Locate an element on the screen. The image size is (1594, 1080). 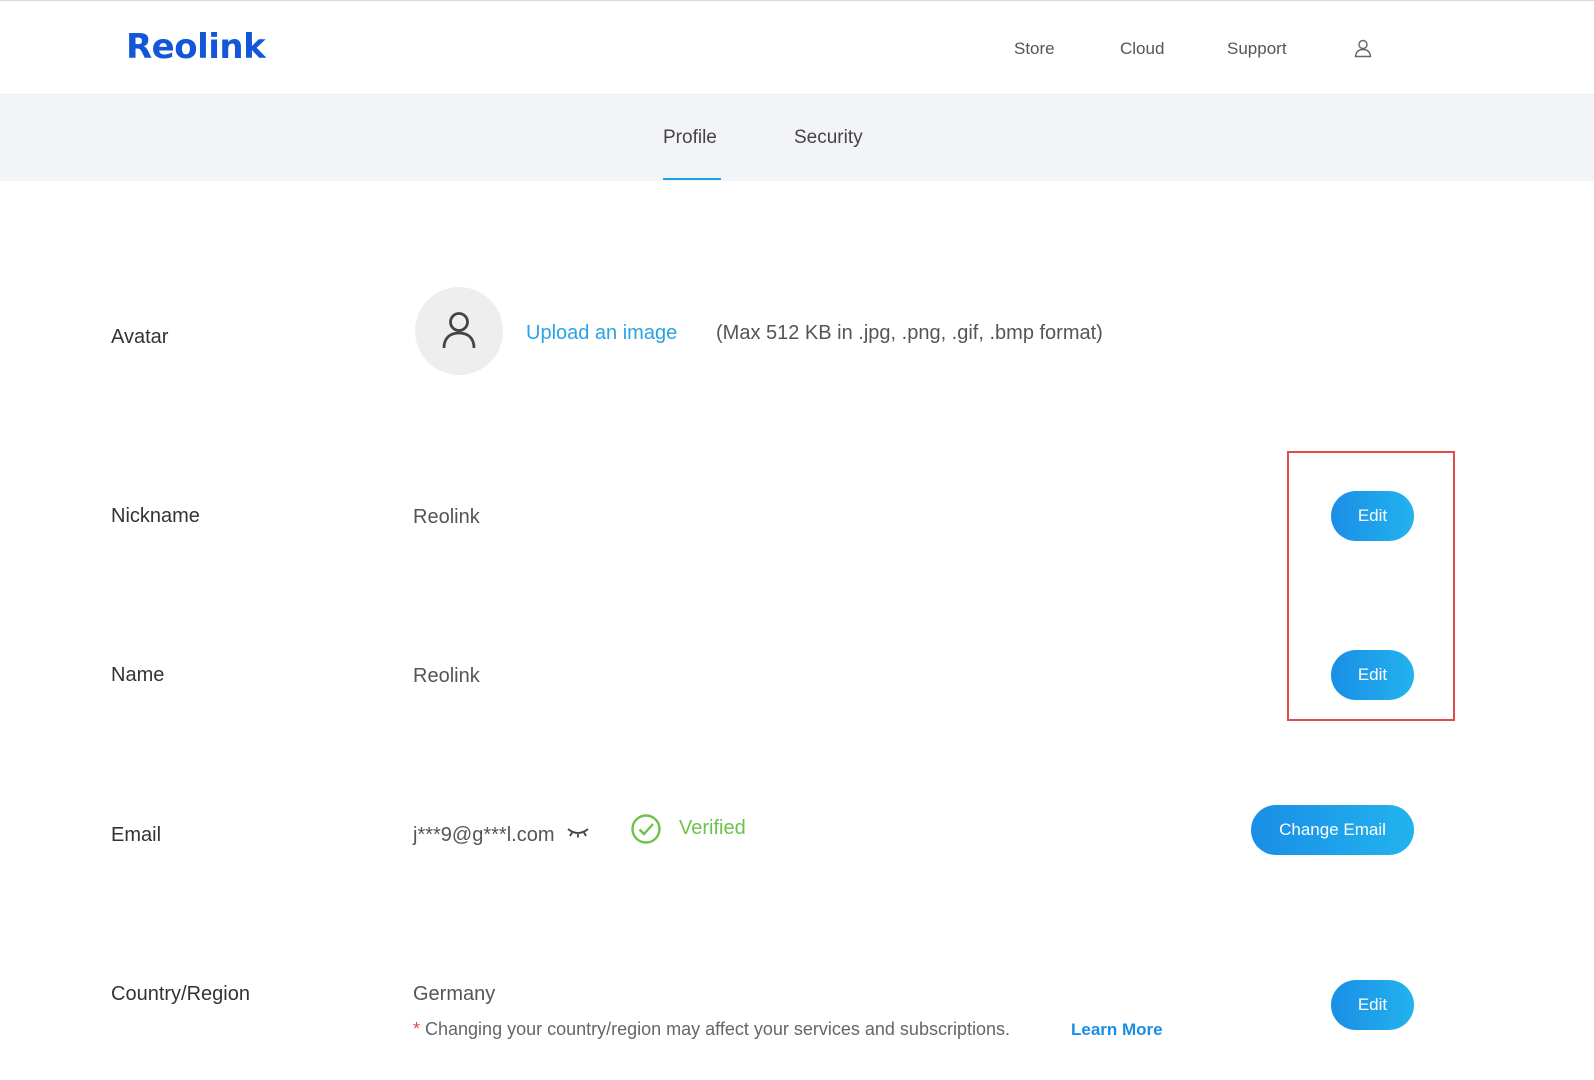
tab-profile: Profile is located at coordinates (690, 138).